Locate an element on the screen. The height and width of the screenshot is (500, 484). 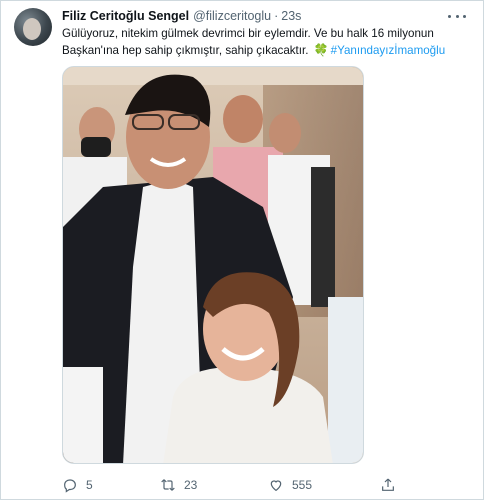
more-icon is located at coordinates (457, 16).